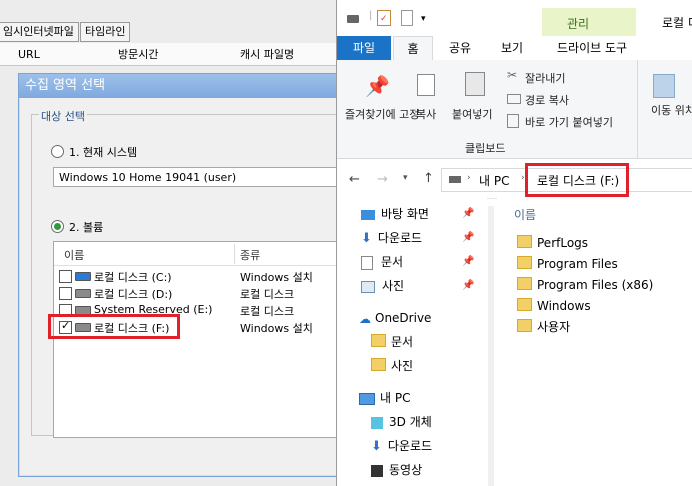  I want to click on quick-access-toolbar: | ✓ ▾ 관리 로컬 디, so click(514, 18).